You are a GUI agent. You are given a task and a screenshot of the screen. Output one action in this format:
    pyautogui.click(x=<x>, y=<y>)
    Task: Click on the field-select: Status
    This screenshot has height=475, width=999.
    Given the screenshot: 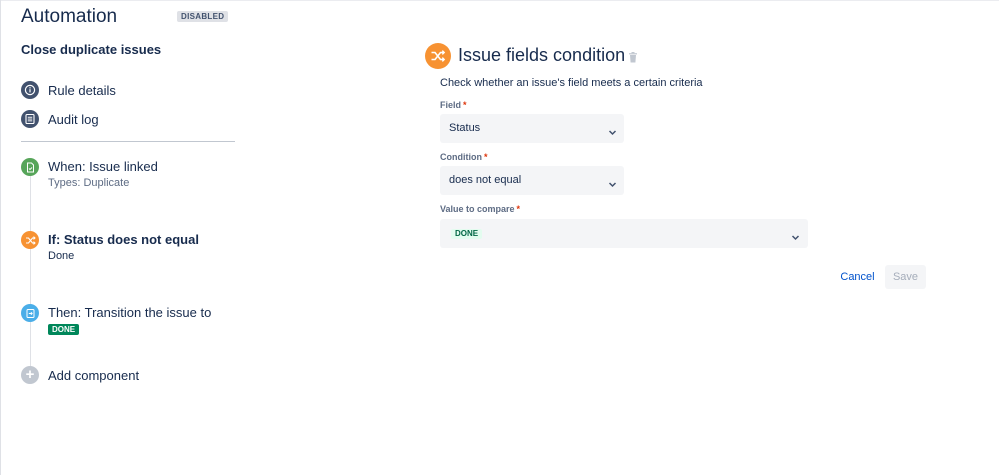 What is the action you would take?
    pyautogui.click(x=532, y=128)
    